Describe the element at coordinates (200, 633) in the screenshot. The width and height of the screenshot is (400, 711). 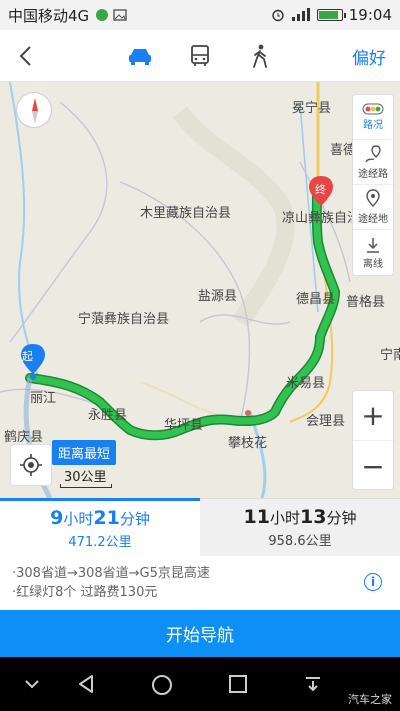
I see `start-navigation-button: 开始导航` at that location.